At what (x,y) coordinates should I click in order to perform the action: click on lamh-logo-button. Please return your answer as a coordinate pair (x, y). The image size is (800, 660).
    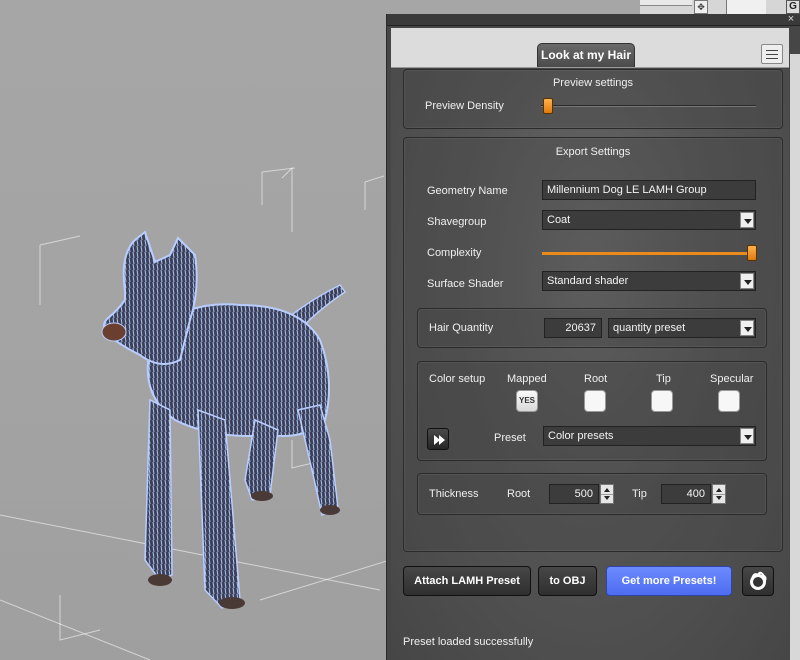
    Looking at the image, I should click on (758, 581).